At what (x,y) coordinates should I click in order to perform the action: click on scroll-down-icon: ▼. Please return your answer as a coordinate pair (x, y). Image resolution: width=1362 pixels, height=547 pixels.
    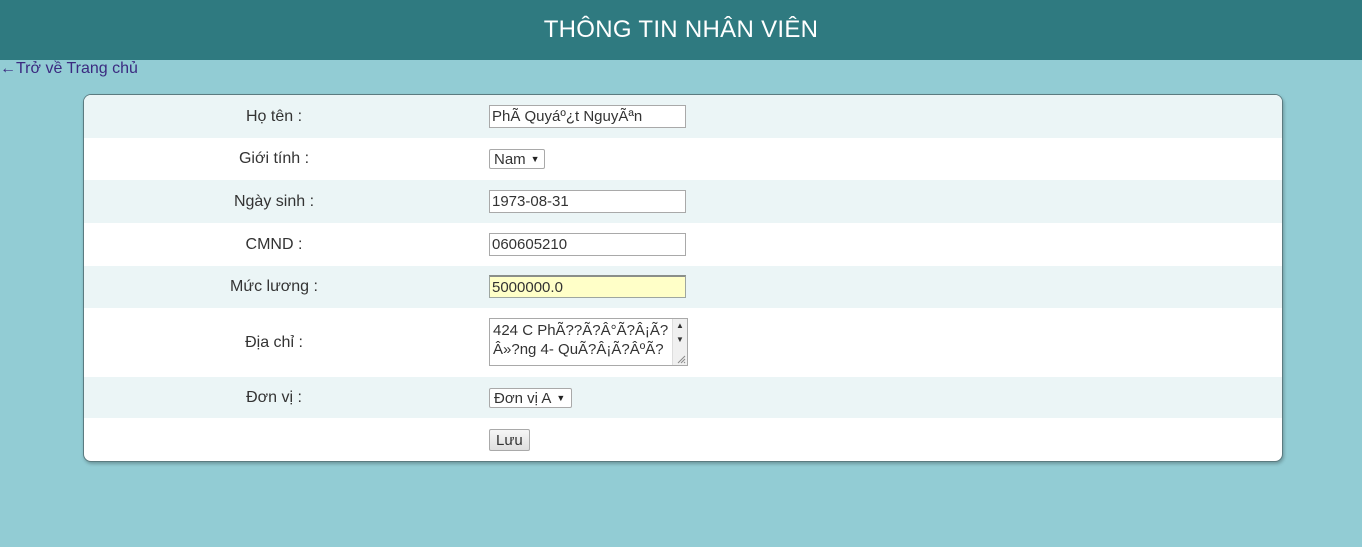
    Looking at the image, I should click on (680, 340).